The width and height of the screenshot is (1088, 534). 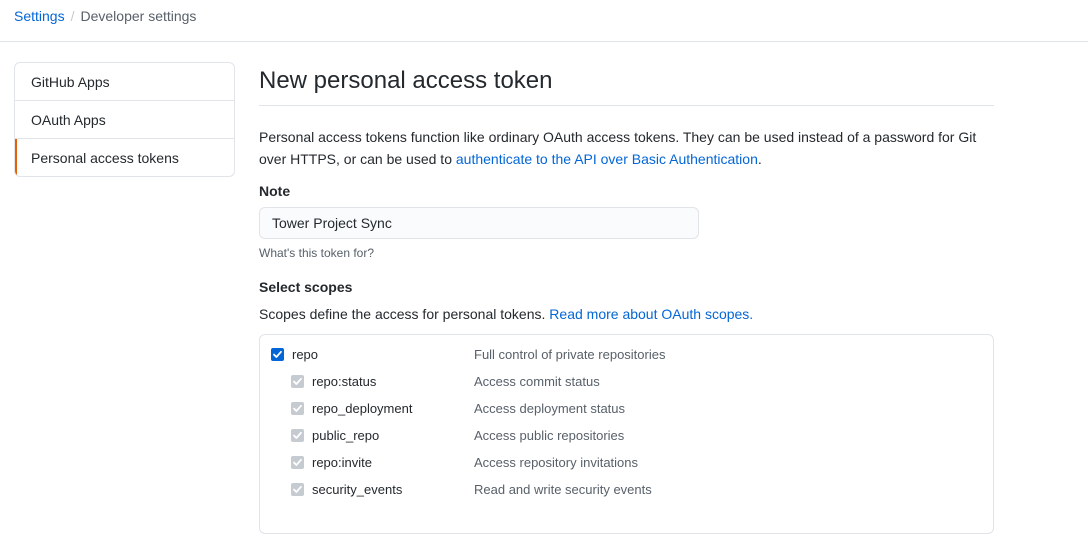 I want to click on scope-description: Read and write security events, so click(x=563, y=489).